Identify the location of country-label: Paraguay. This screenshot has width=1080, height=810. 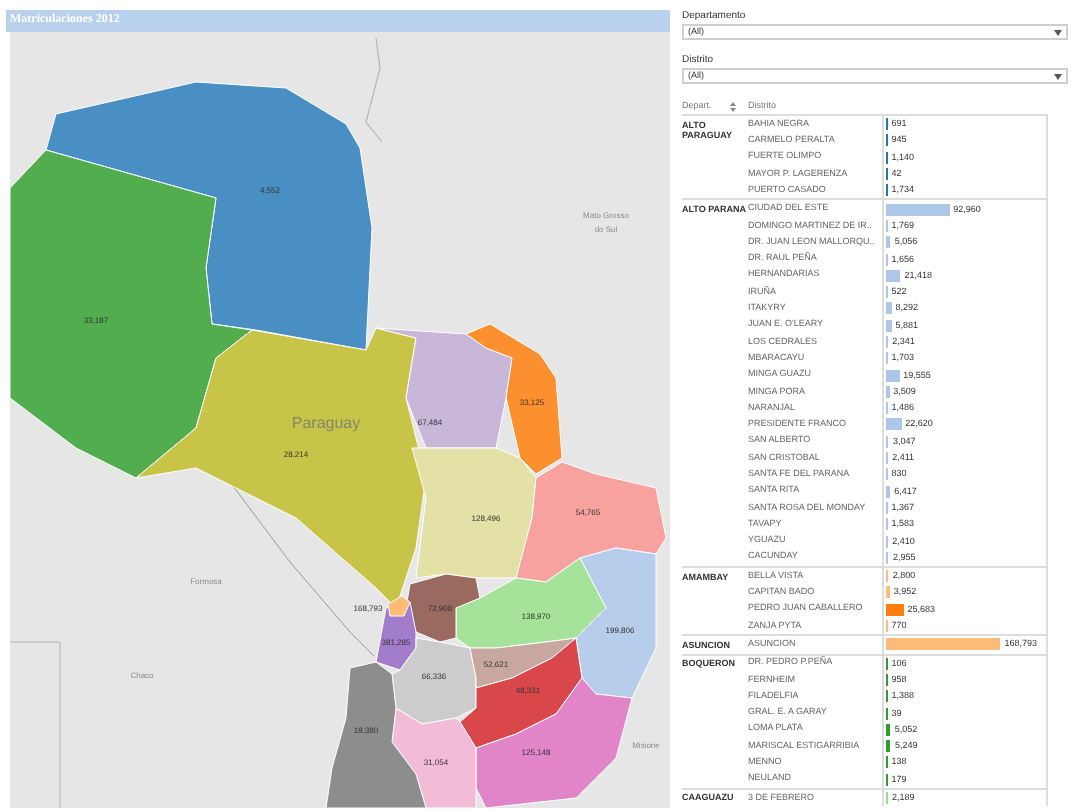
(326, 423).